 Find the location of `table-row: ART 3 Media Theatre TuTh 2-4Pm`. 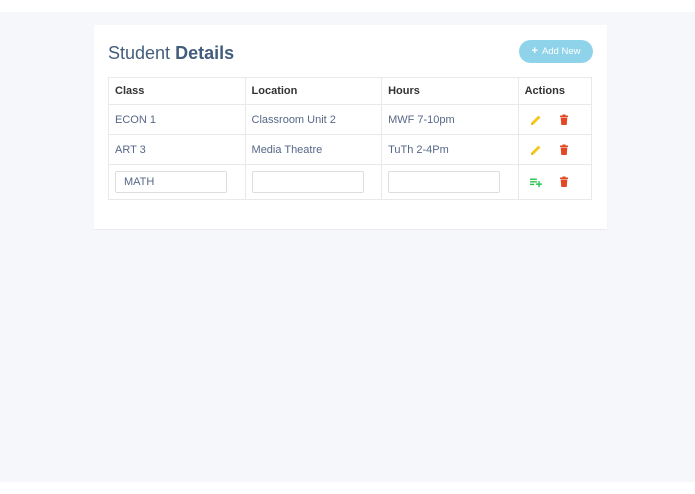

table-row: ART 3 Media Theatre TuTh 2-4Pm is located at coordinates (350, 149).